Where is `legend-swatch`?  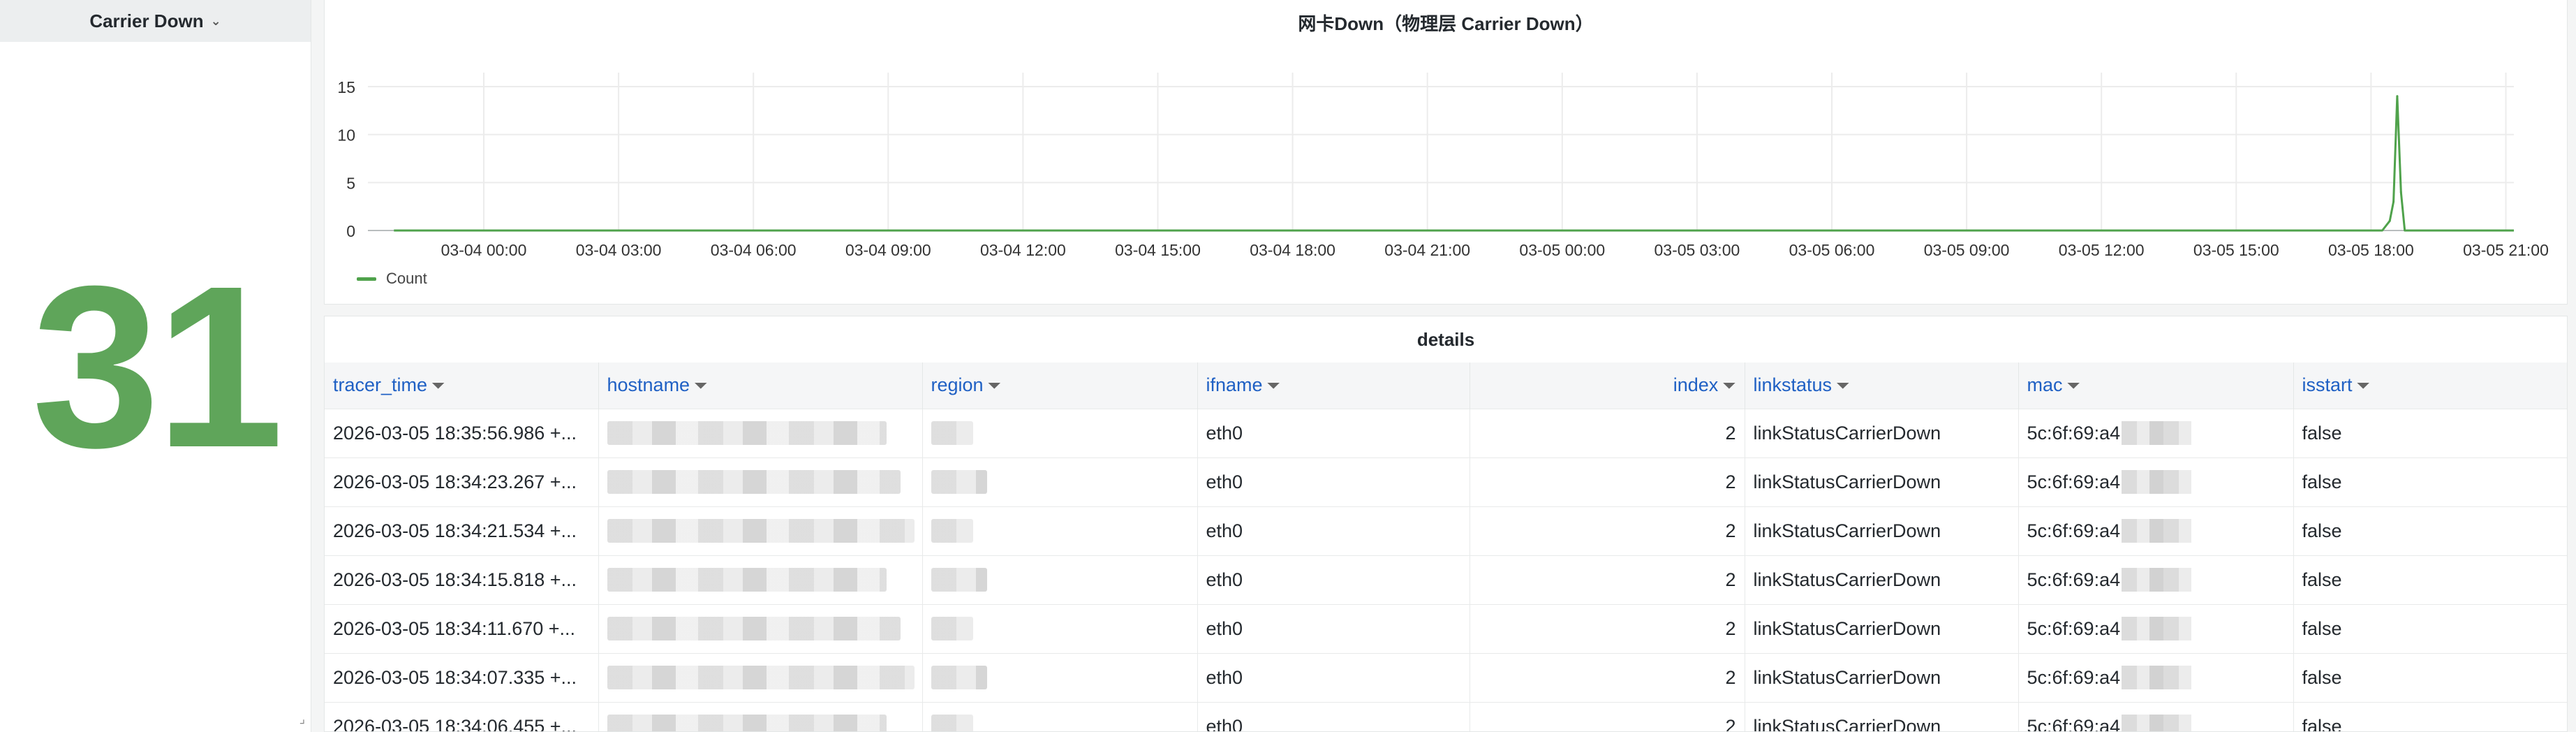
legend-swatch is located at coordinates (366, 279).